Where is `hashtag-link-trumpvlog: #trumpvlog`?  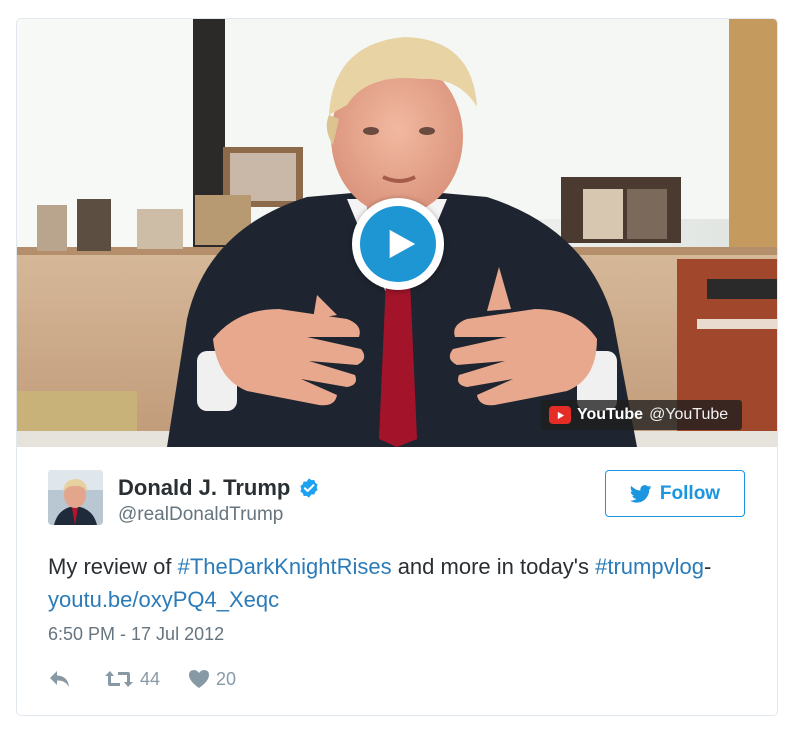 hashtag-link-trumpvlog: #trumpvlog is located at coordinates (649, 566).